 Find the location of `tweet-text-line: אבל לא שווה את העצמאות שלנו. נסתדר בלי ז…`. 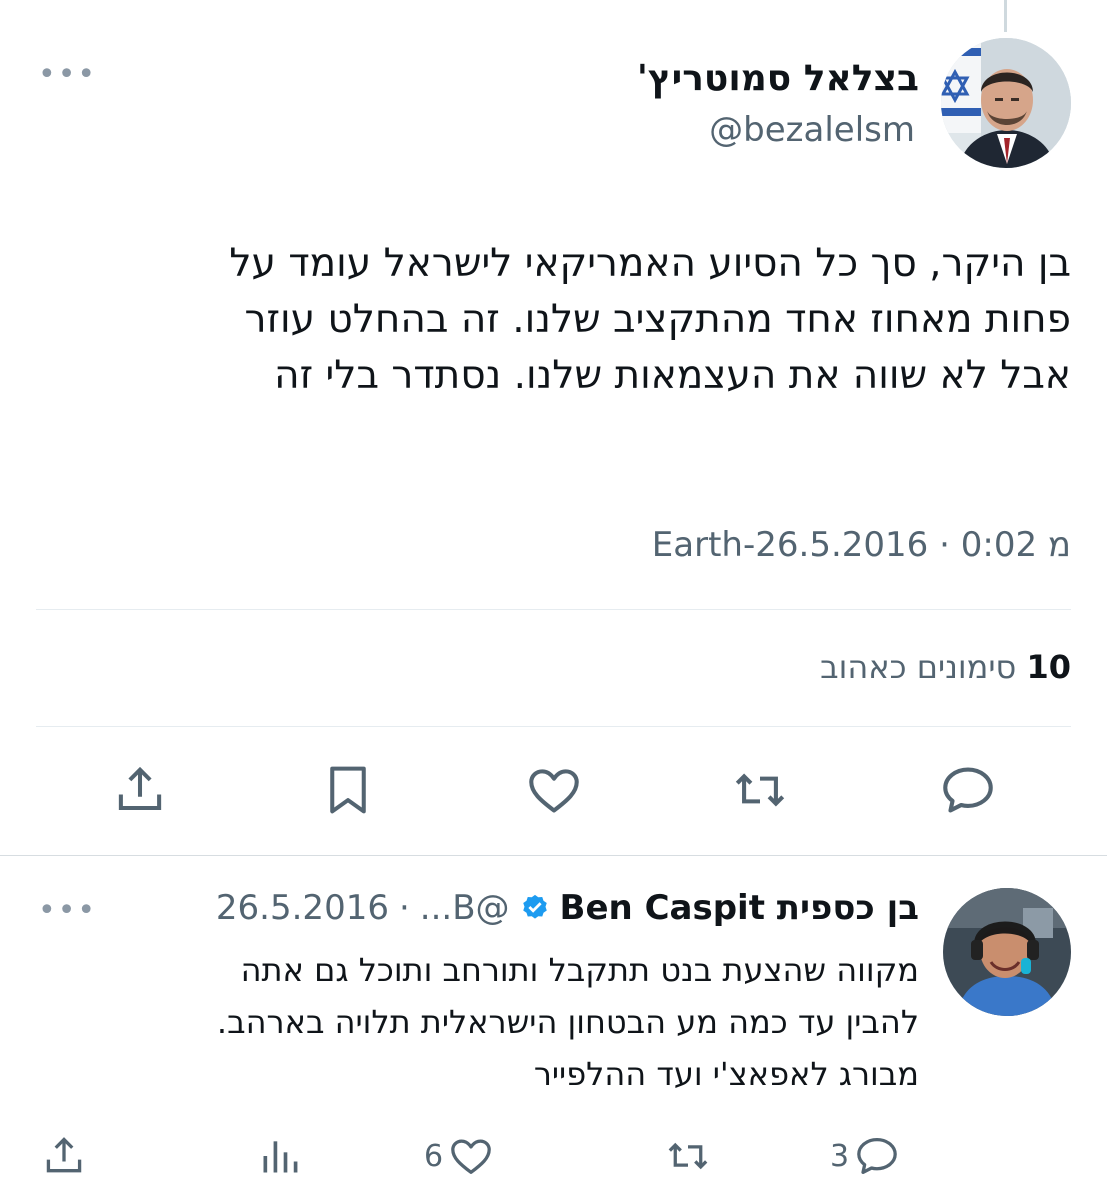

tweet-text-line: אבל לא שווה את העצמאות שלנו. נסתדר בלי ז… is located at coordinates (672, 375).